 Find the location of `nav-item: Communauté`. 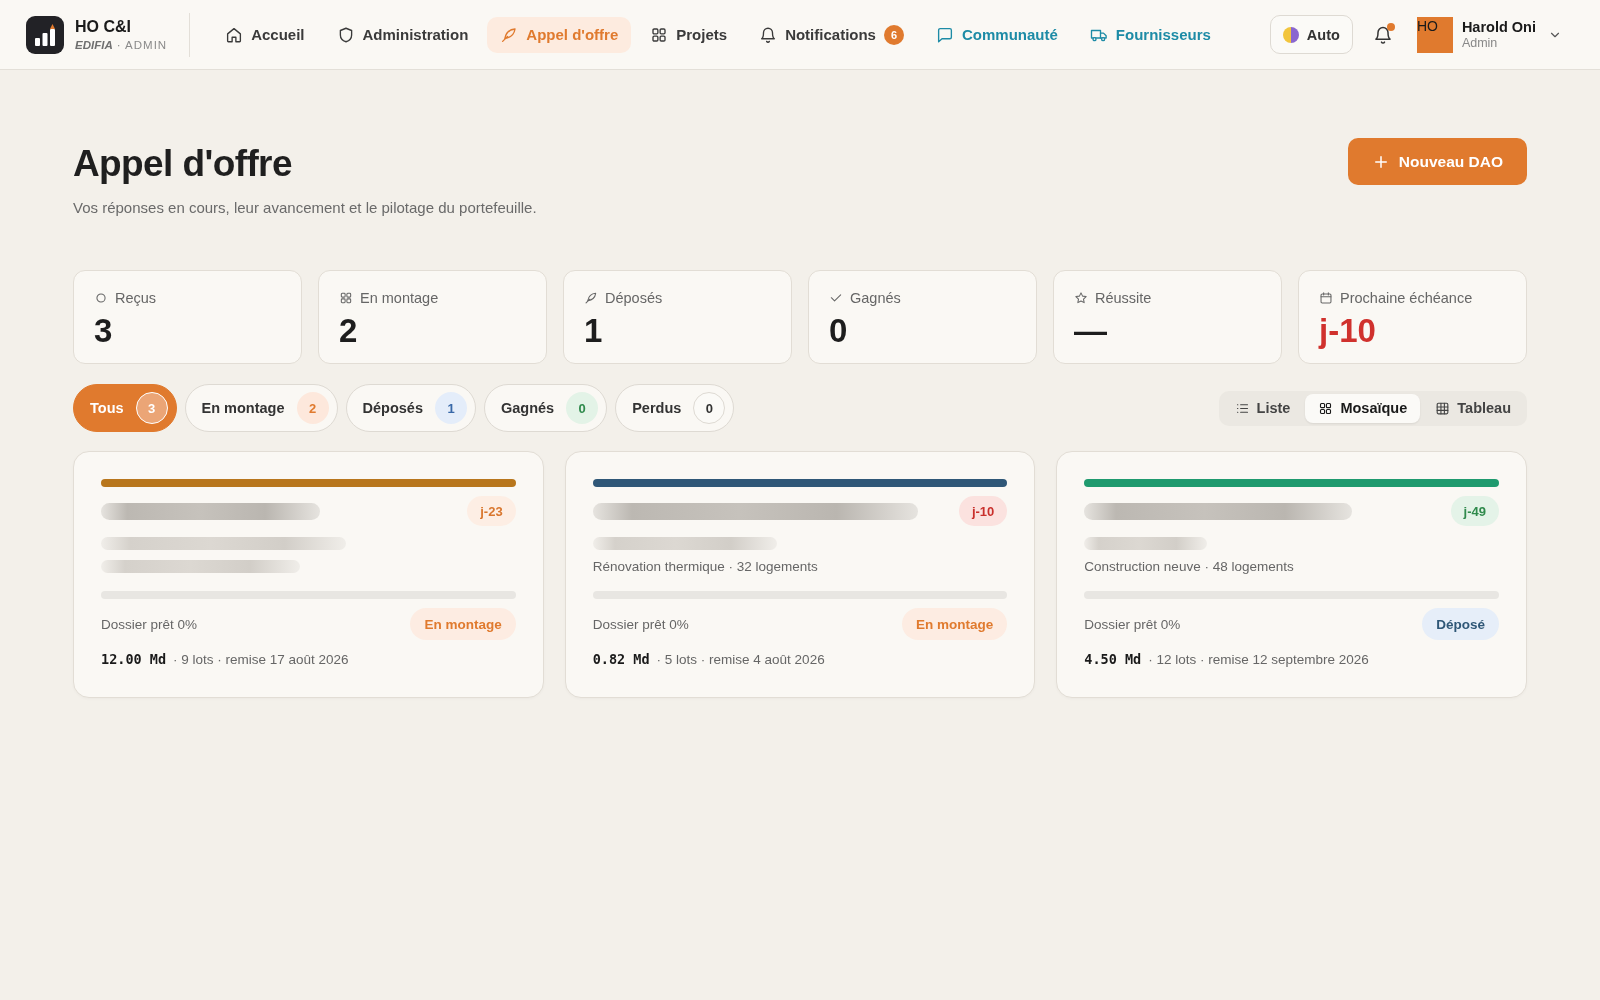

nav-item: Communauté is located at coordinates (996, 34).